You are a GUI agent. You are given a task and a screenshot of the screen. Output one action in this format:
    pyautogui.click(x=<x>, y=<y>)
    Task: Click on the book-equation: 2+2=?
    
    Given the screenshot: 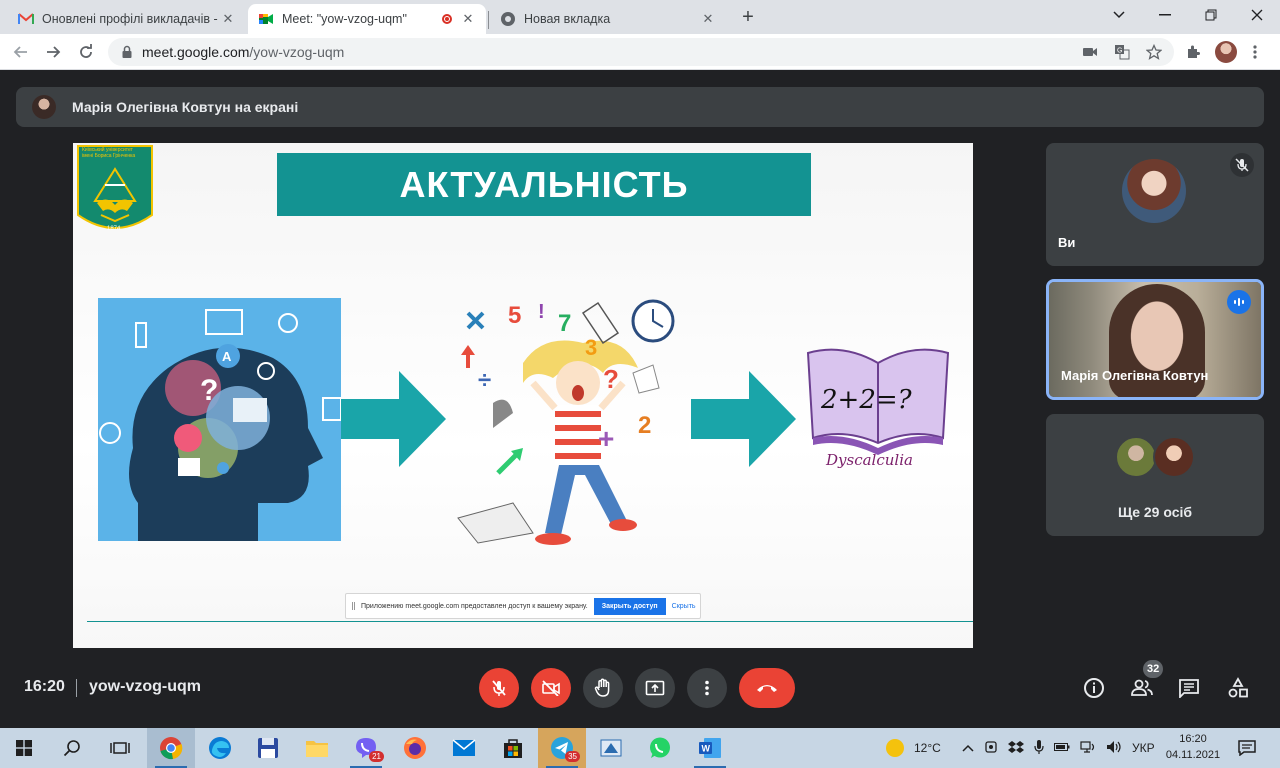 What is the action you would take?
    pyautogui.click(x=866, y=400)
    